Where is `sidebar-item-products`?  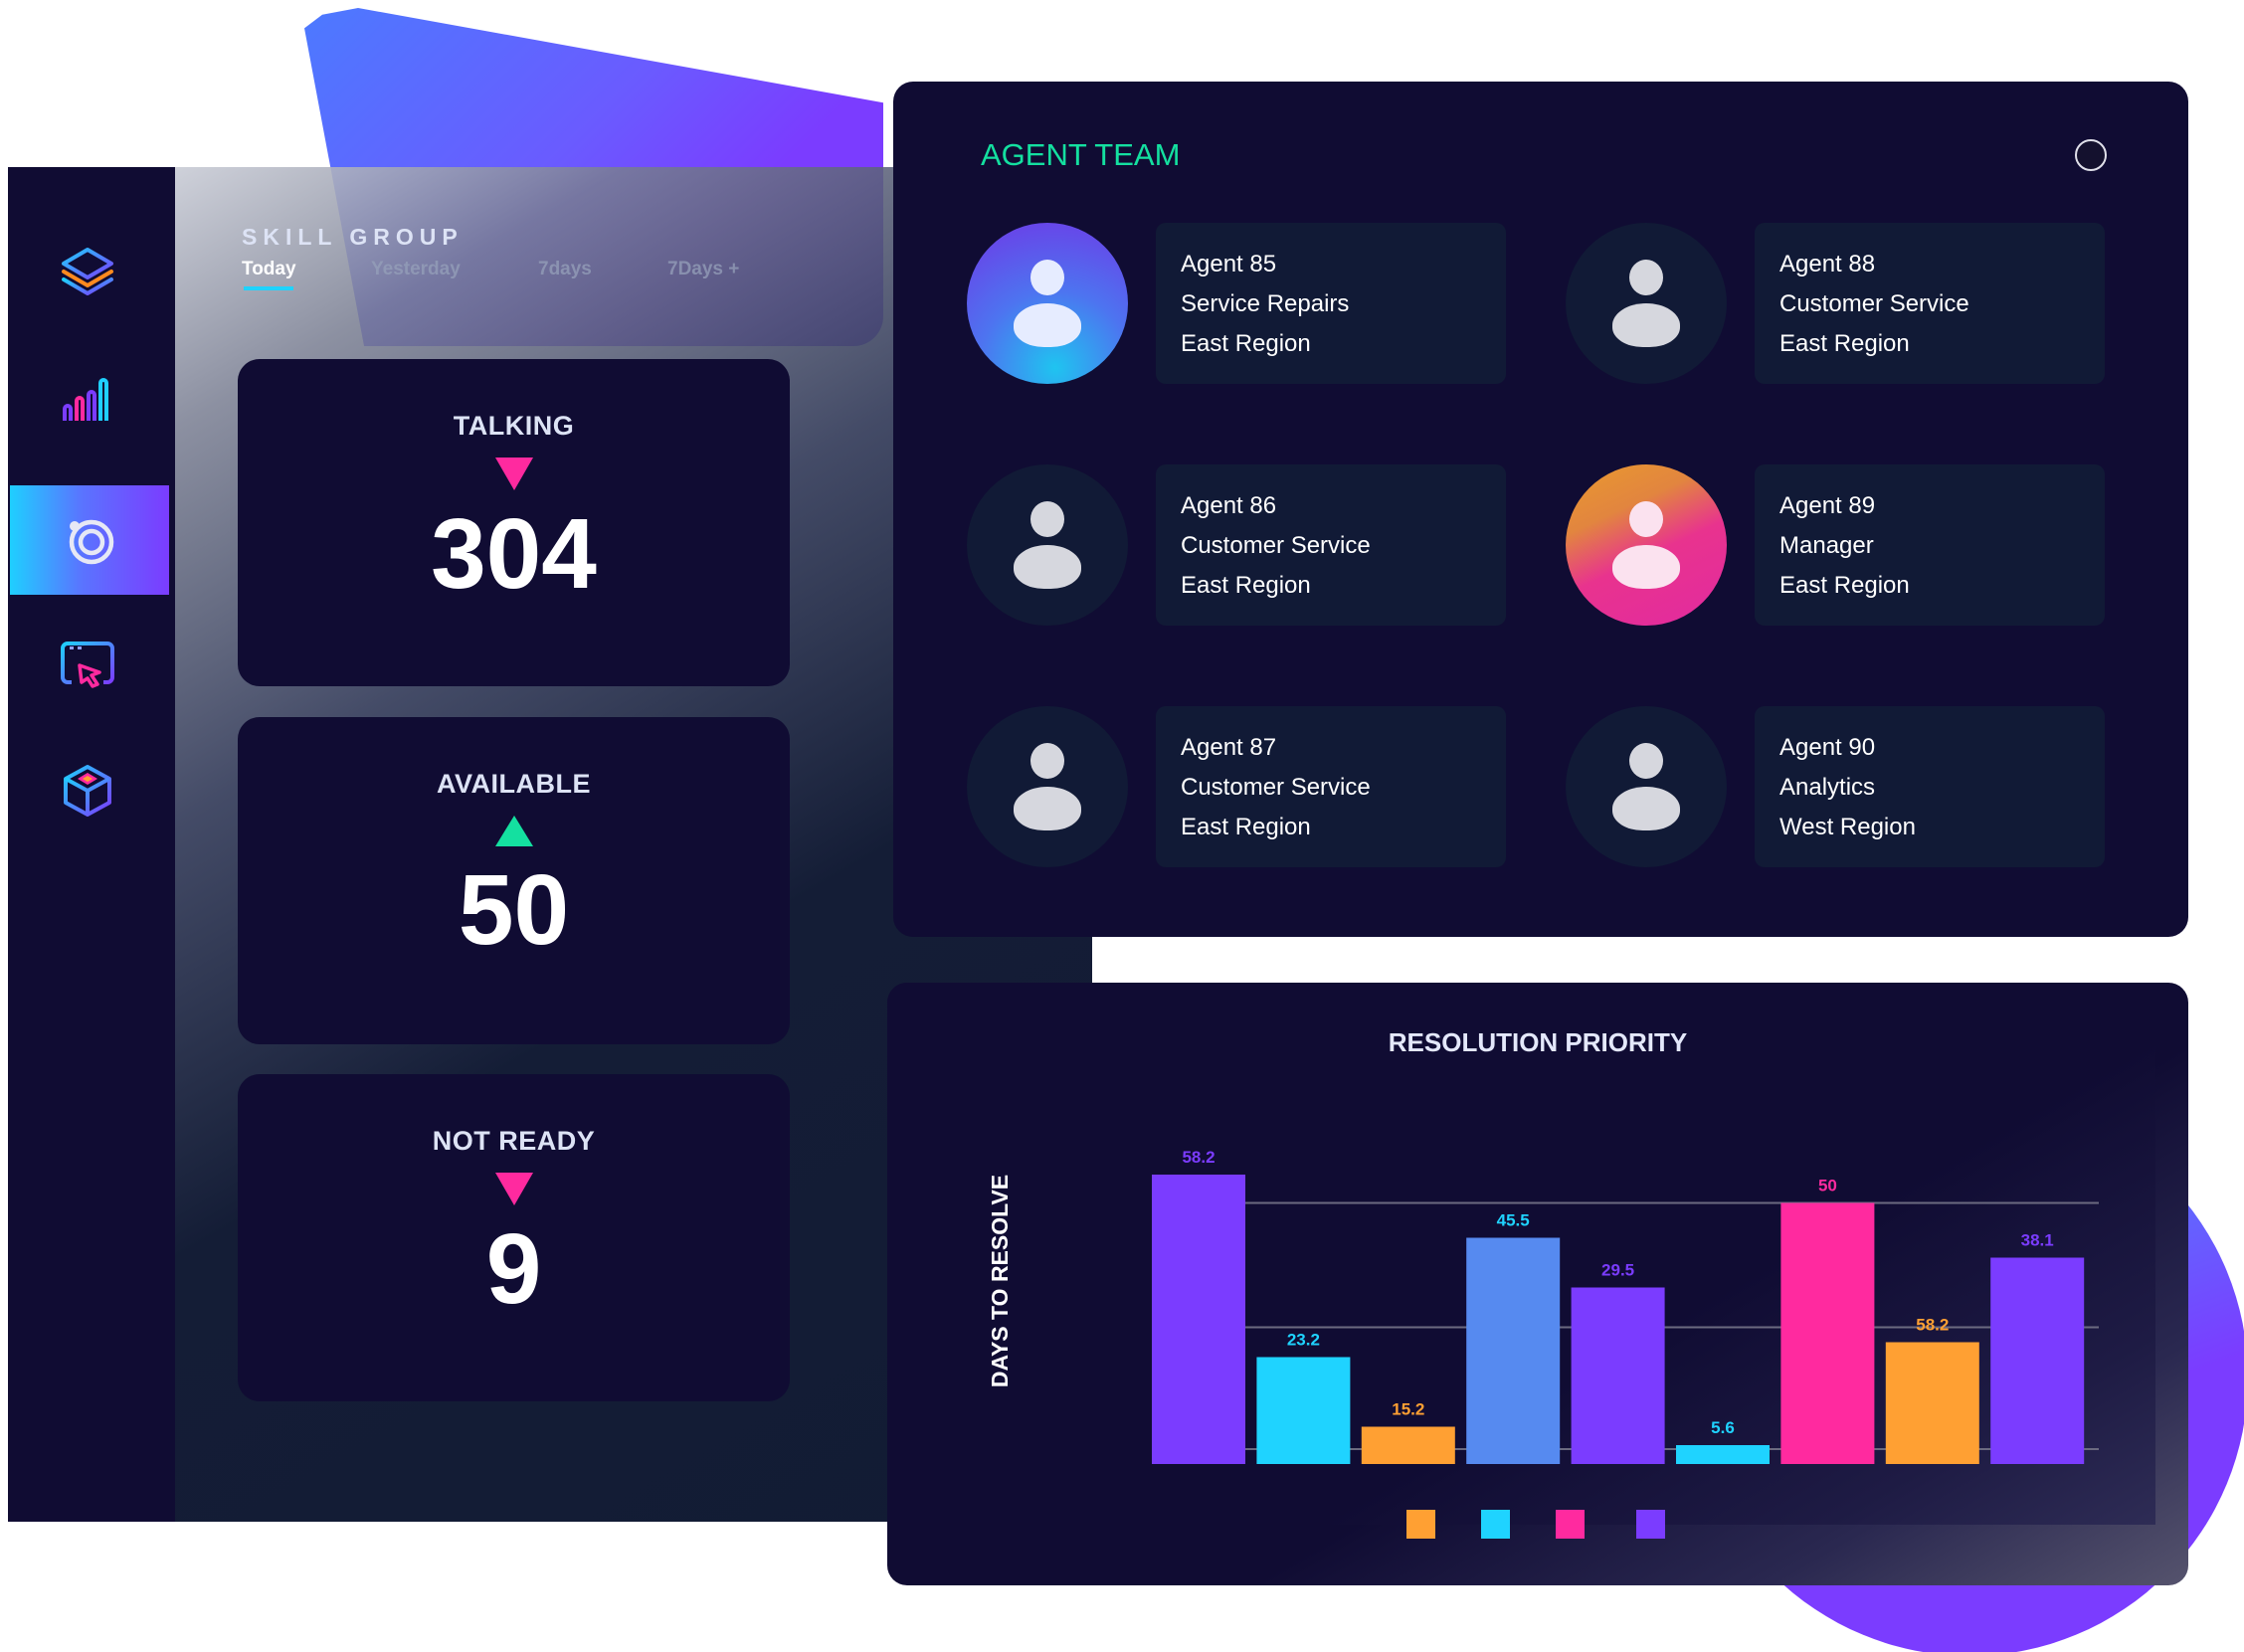 sidebar-item-products is located at coordinates (87, 790).